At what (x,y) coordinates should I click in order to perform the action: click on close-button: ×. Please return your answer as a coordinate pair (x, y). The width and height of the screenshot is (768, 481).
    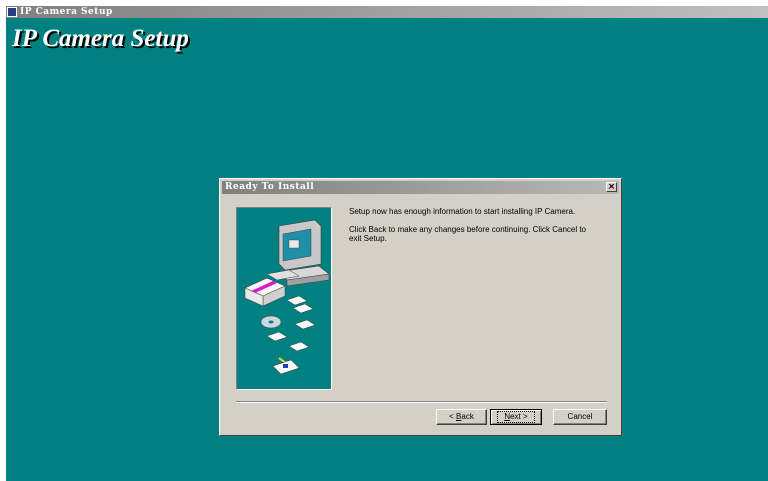
    Looking at the image, I should click on (611, 187).